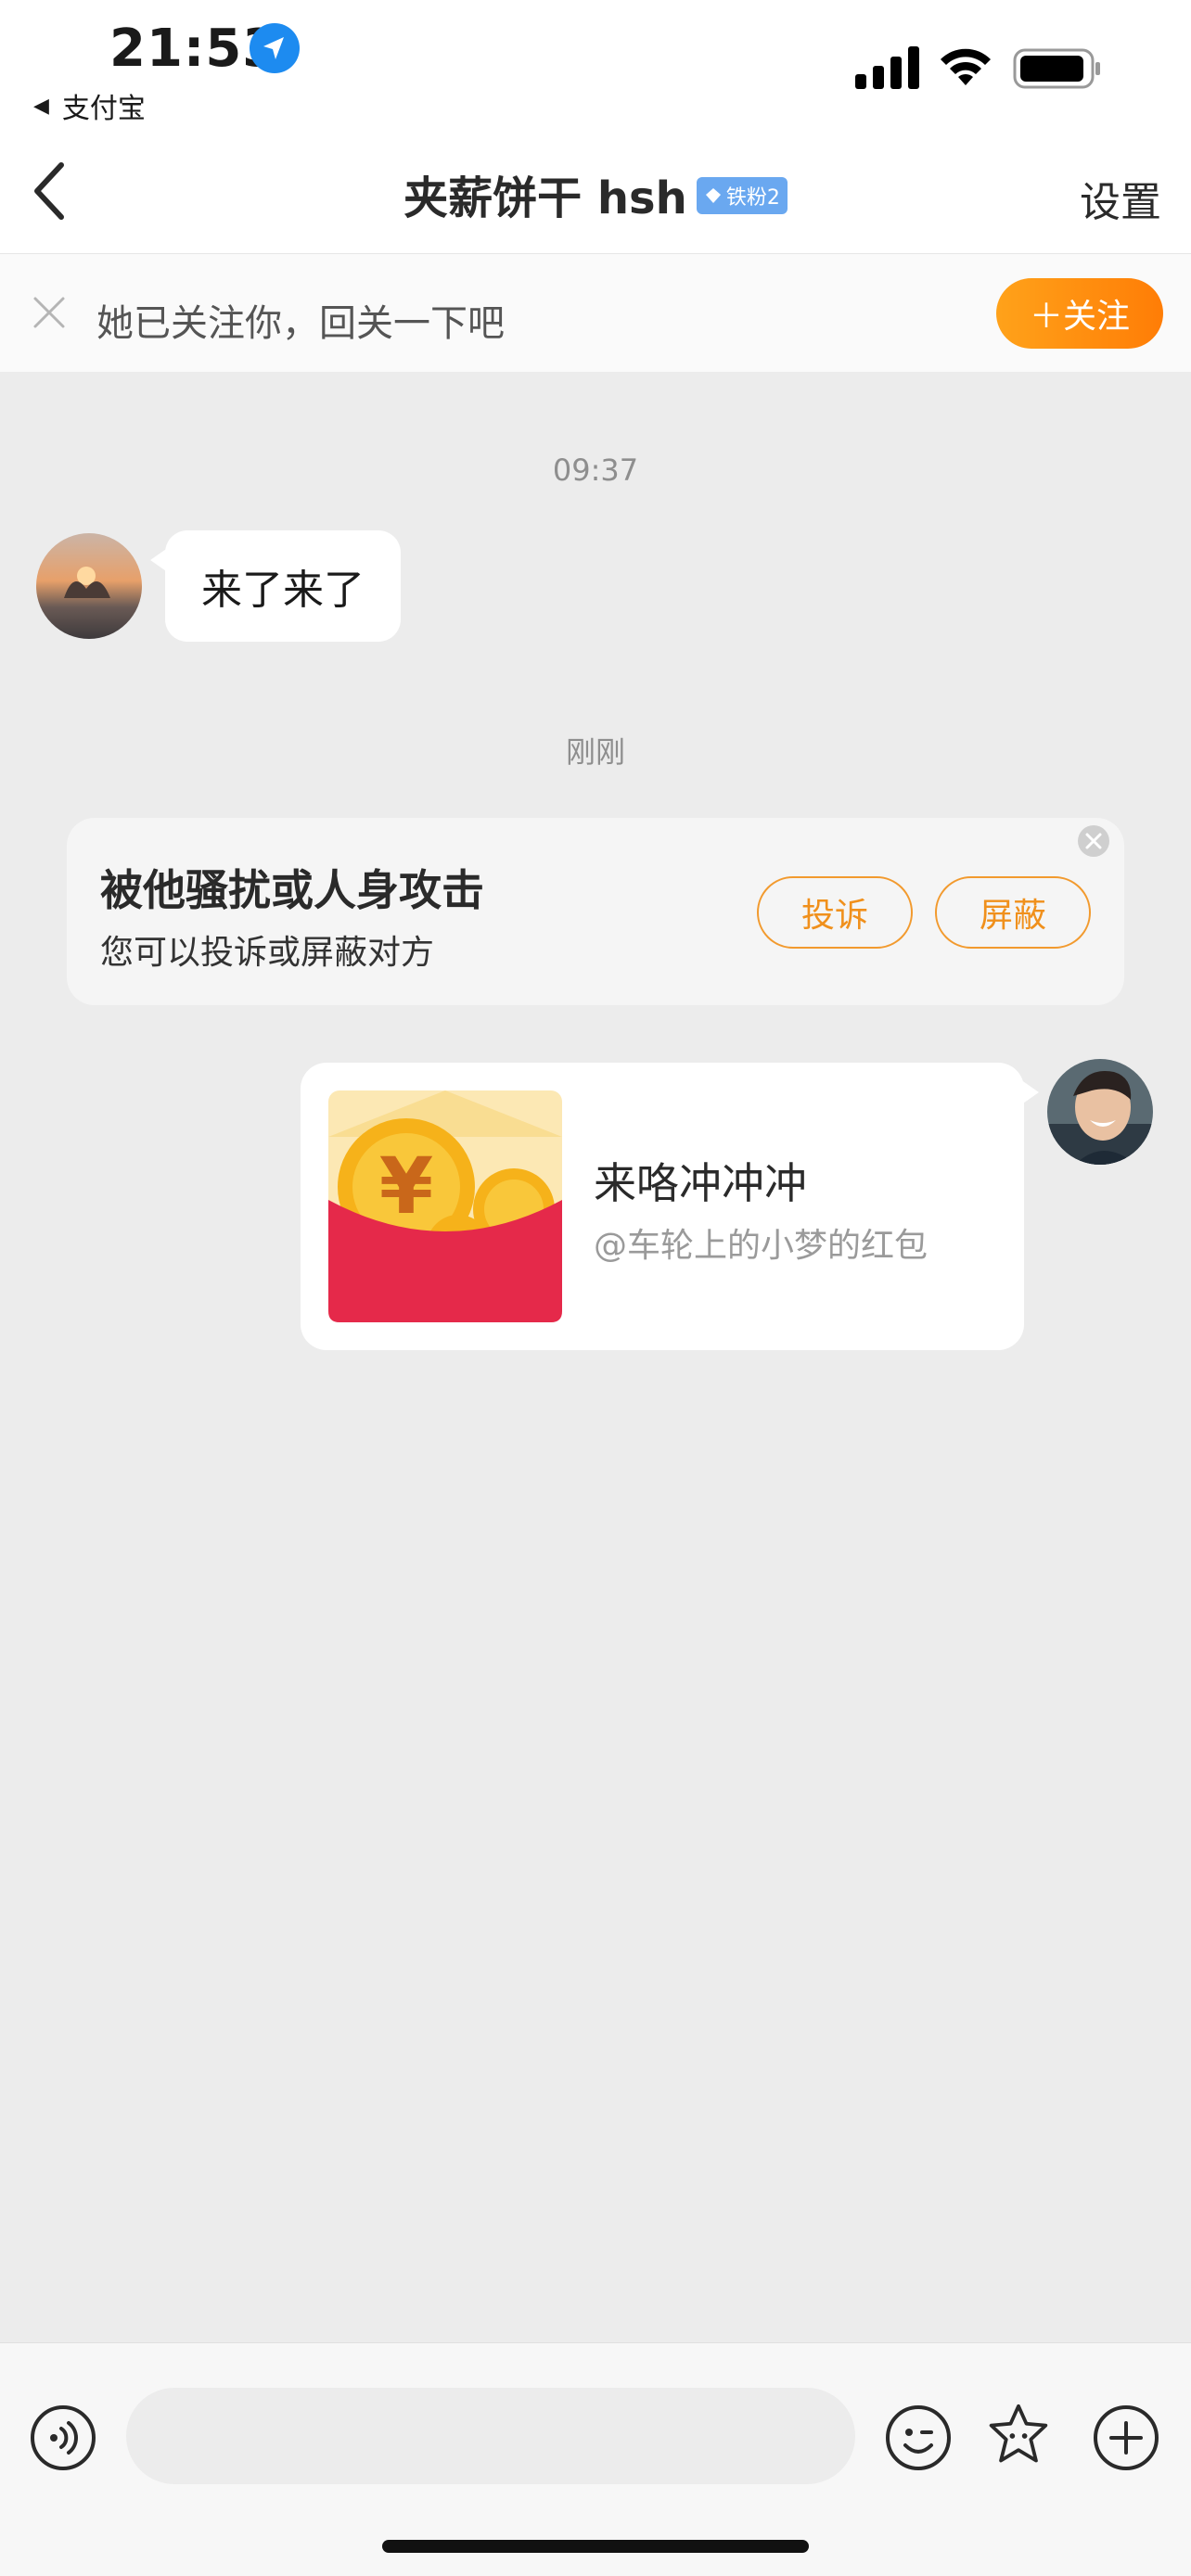  What do you see at coordinates (595, 470) in the screenshot?
I see `message-timestamp: 09:37` at bounding box center [595, 470].